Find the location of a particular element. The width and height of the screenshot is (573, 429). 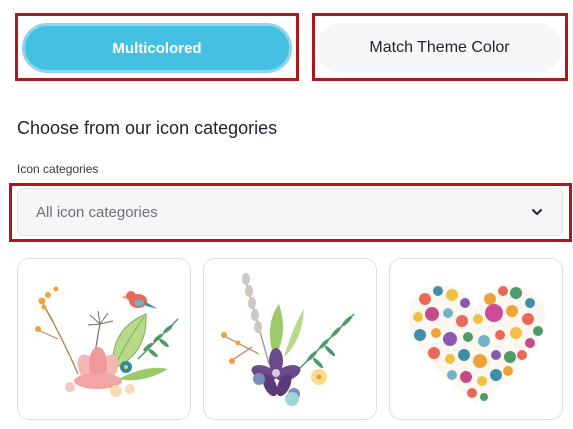

icon-card-flower-heart is located at coordinates (476, 339).